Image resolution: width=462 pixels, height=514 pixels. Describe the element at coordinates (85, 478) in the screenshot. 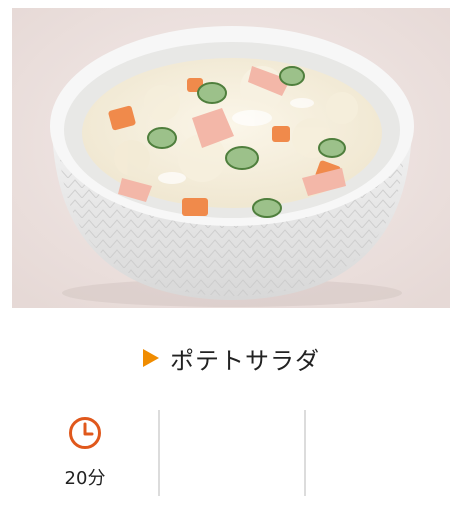

I see `cooking-time: 20分` at that location.